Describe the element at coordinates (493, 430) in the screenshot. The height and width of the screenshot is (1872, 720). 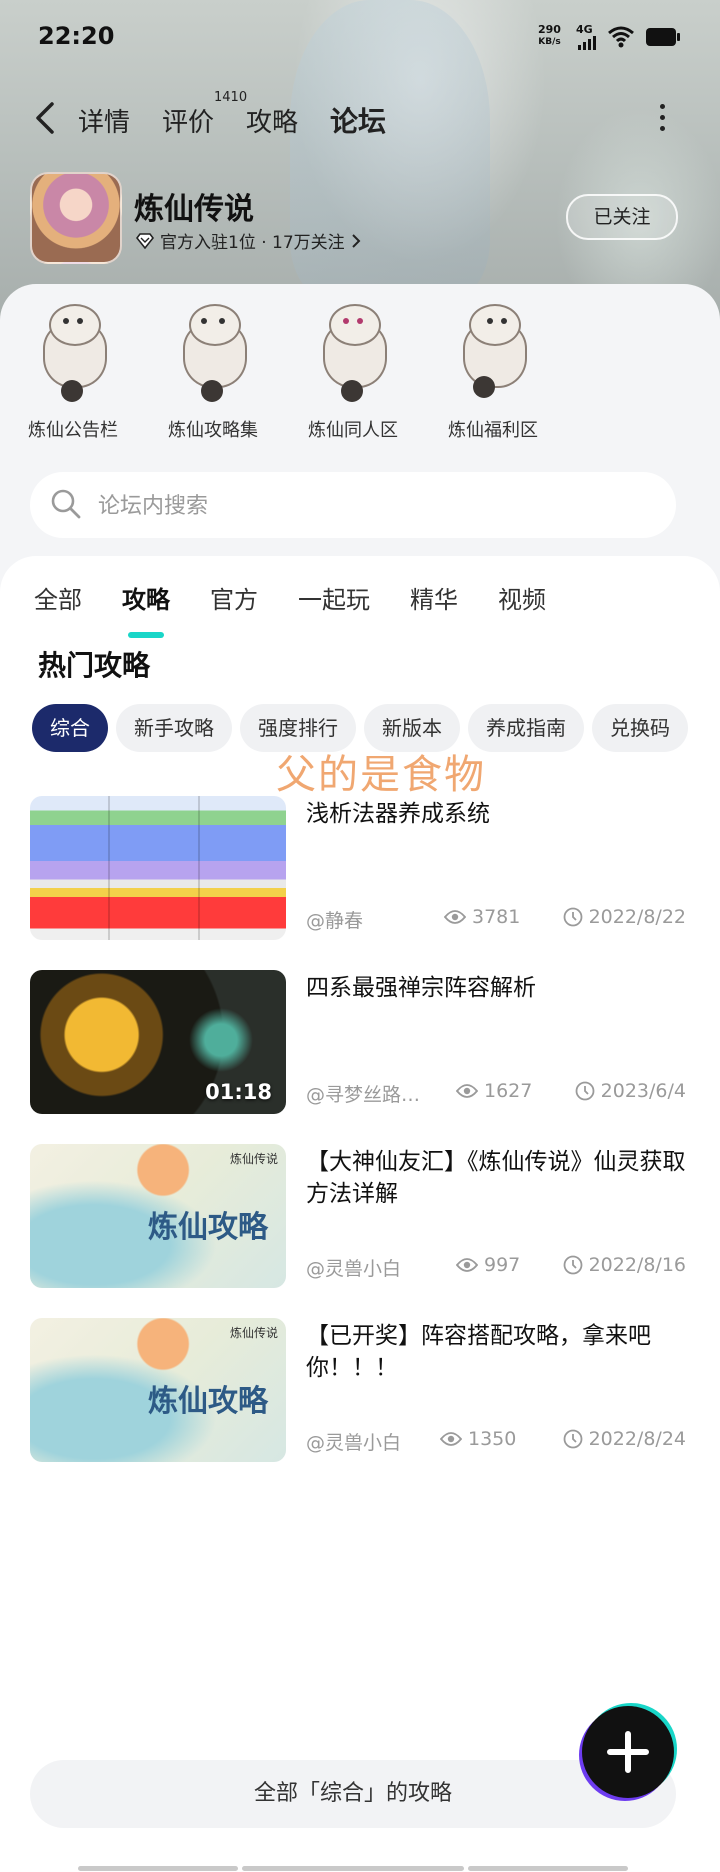
I see `board-label: 炼仙福利区` at that location.